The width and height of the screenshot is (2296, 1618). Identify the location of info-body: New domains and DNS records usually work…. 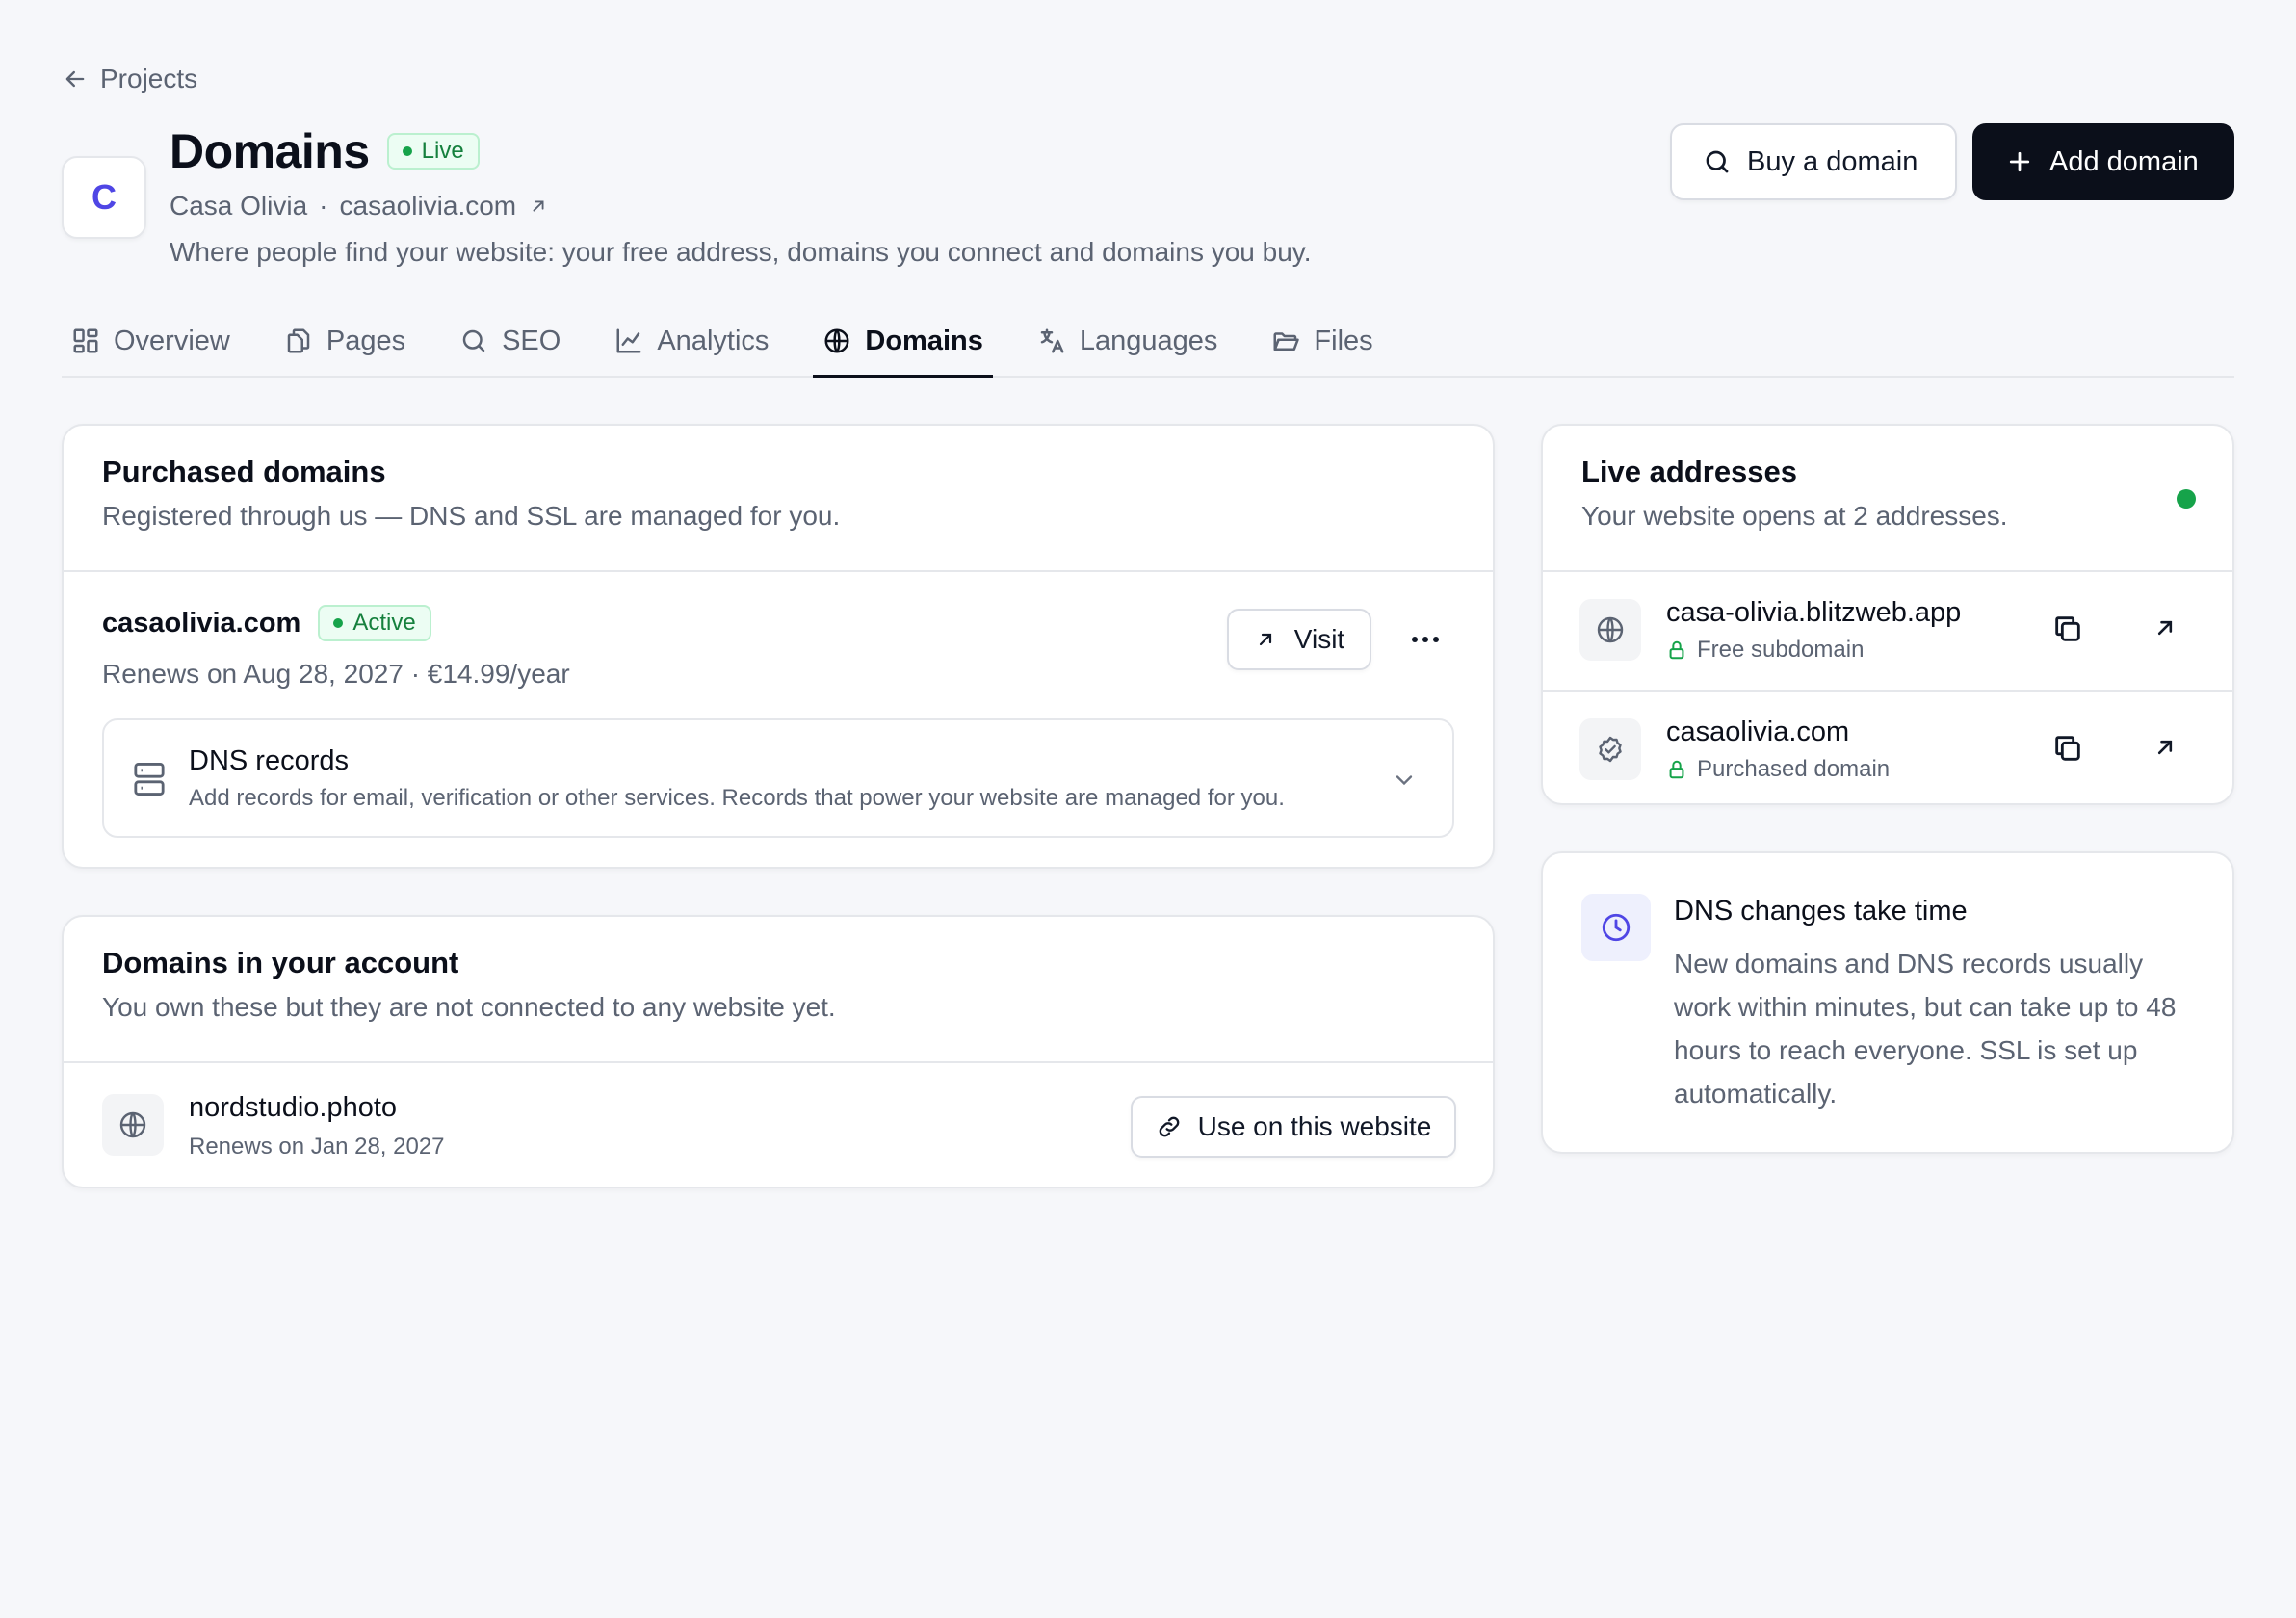
(1925, 1029).